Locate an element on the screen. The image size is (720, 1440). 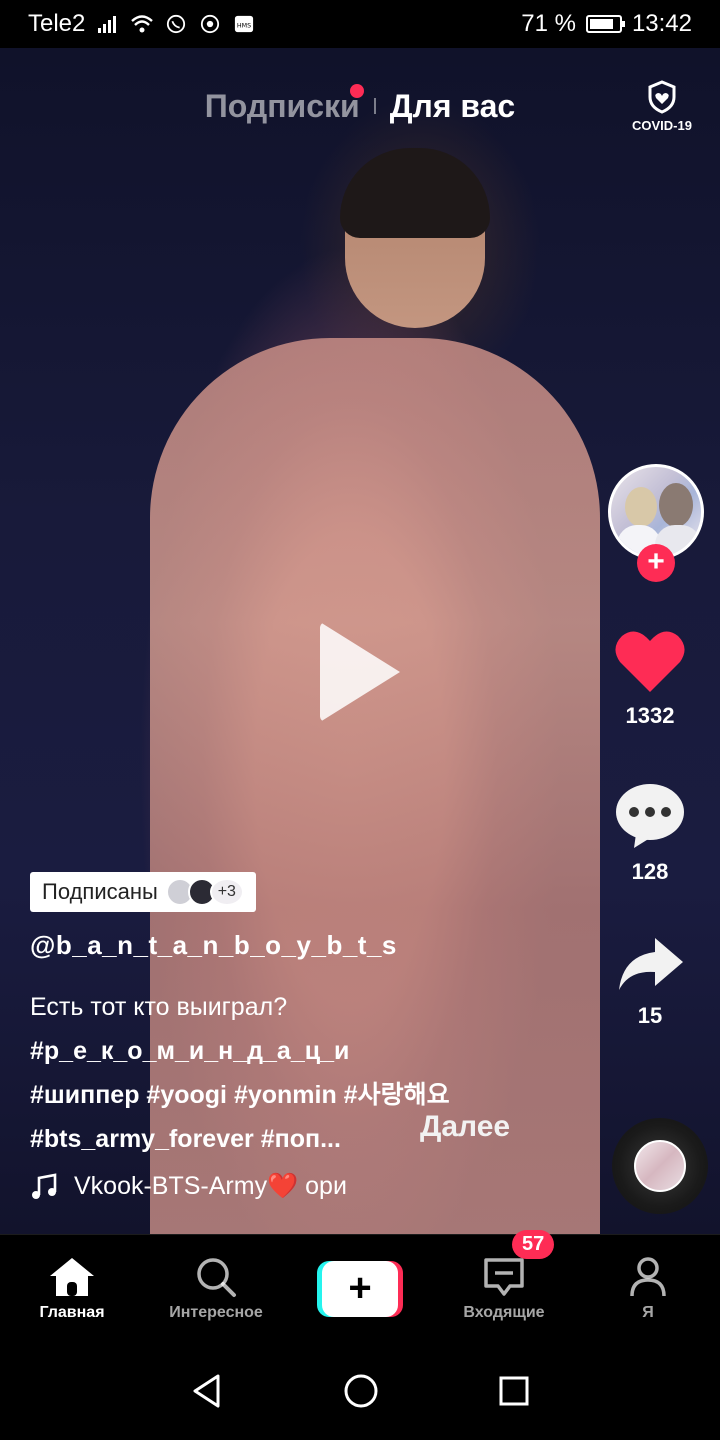
nav-profile: Я is located at coordinates (648, 1289).